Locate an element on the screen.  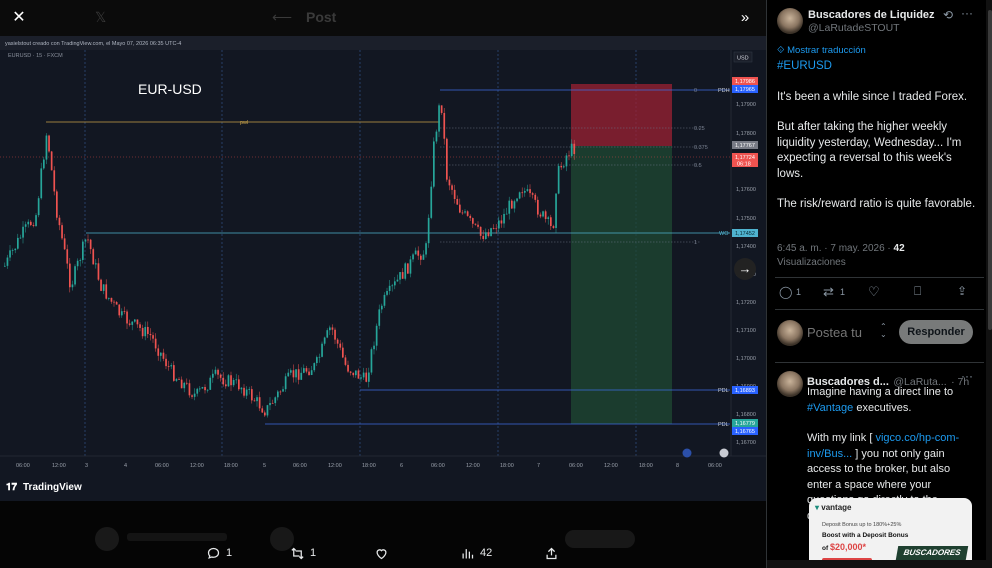
reply-action: 1 is located at coordinates (219, 553).